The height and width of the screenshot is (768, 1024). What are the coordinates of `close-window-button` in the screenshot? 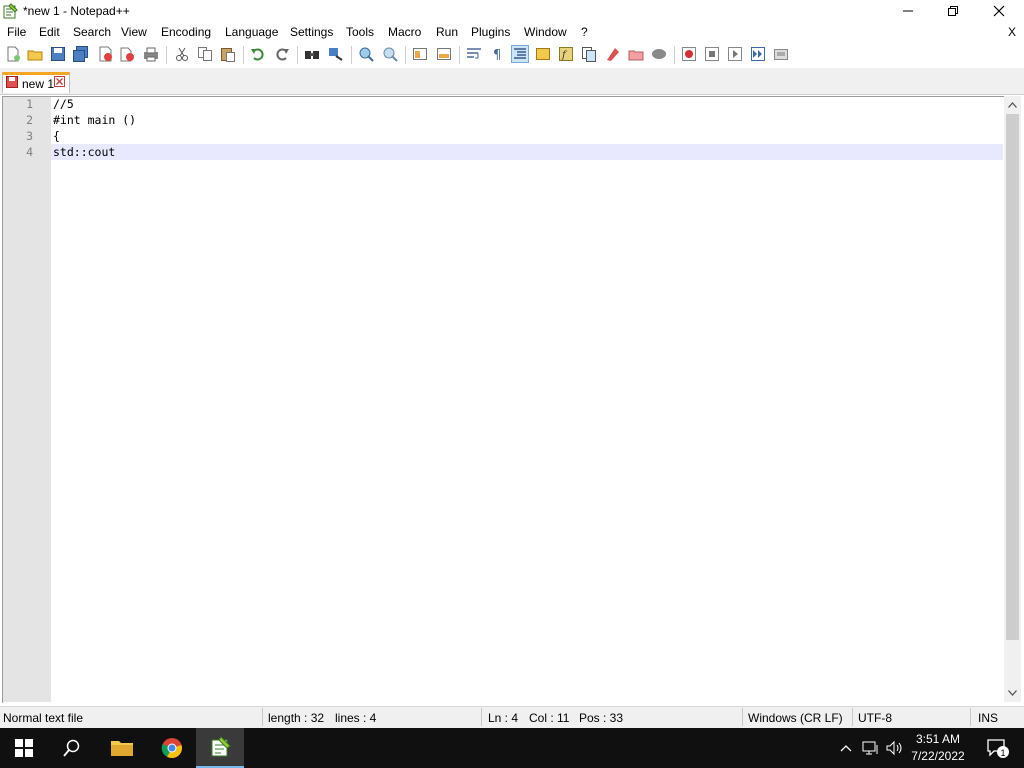 It's located at (999, 11).